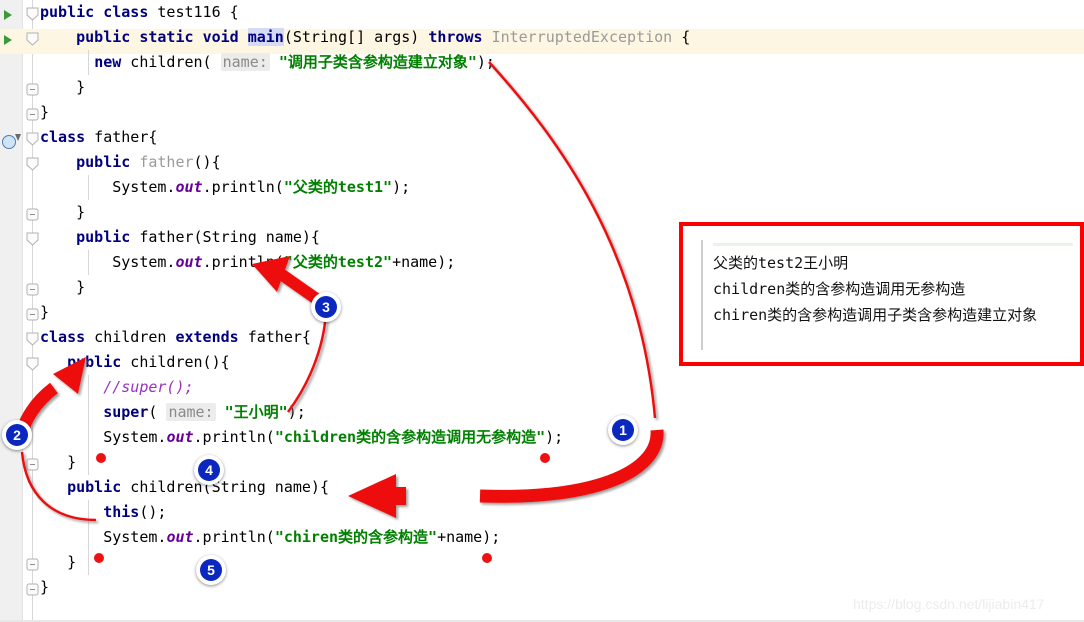 The width and height of the screenshot is (1084, 622). What do you see at coordinates (62, 287) in the screenshot?
I see `code-line-12: }` at bounding box center [62, 287].